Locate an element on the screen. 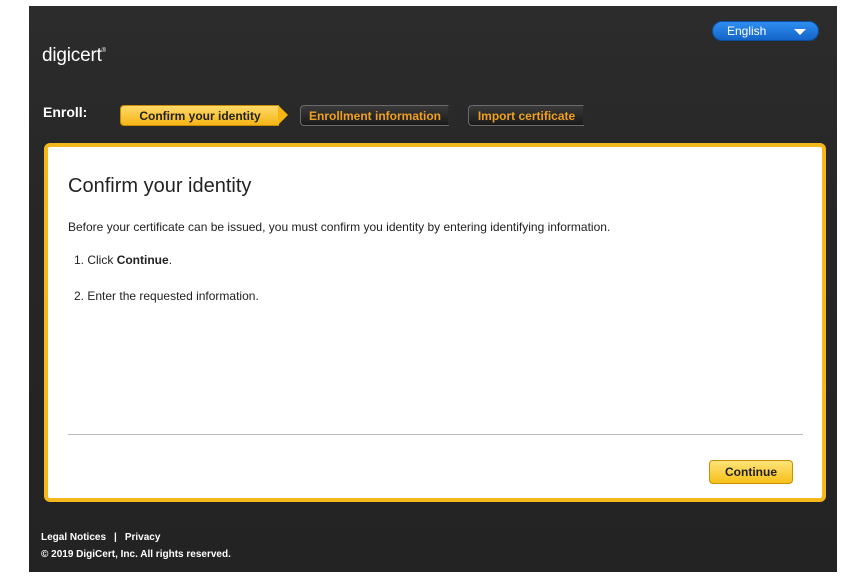 The height and width of the screenshot is (577, 852). step-enrollment-information: Enrollment information is located at coordinates (379, 115).